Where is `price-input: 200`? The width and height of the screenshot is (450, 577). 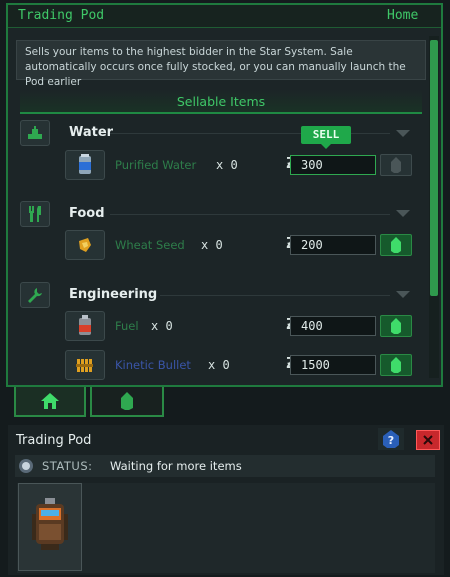 price-input: 200 is located at coordinates (333, 245).